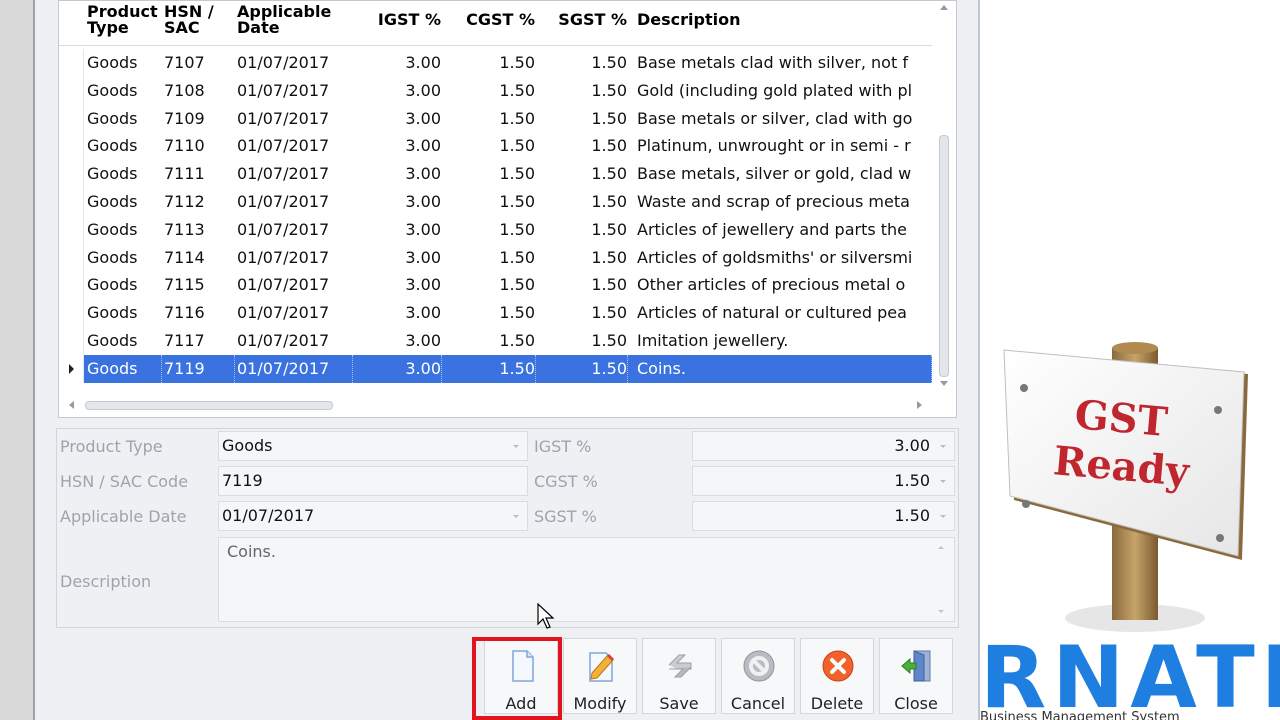 This screenshot has height=720, width=1280. Describe the element at coordinates (919, 405) in the screenshot. I see `scroll-right-icon` at that location.